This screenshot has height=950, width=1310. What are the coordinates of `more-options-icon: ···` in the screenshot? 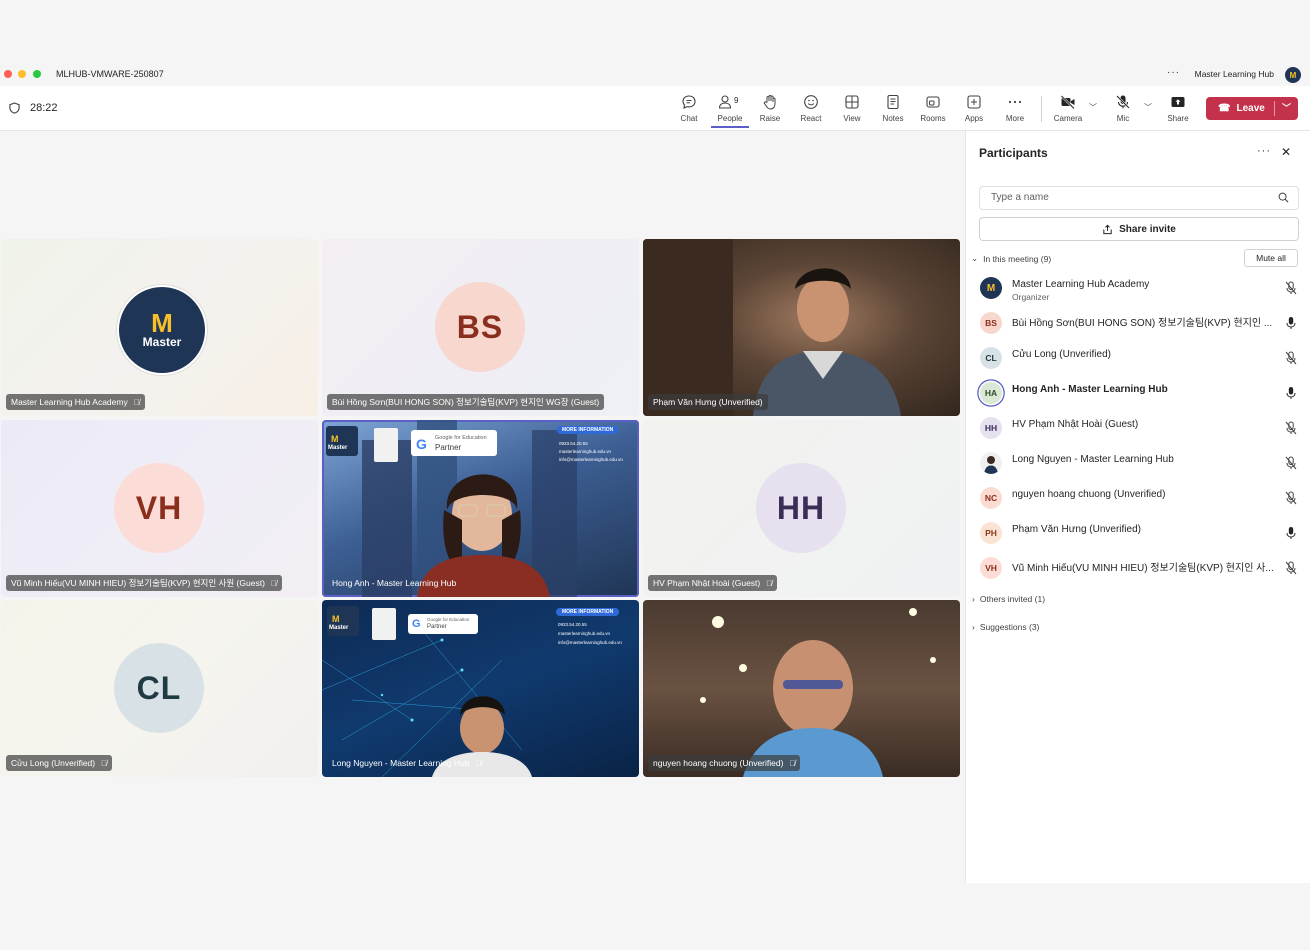 It's located at (1173, 72).